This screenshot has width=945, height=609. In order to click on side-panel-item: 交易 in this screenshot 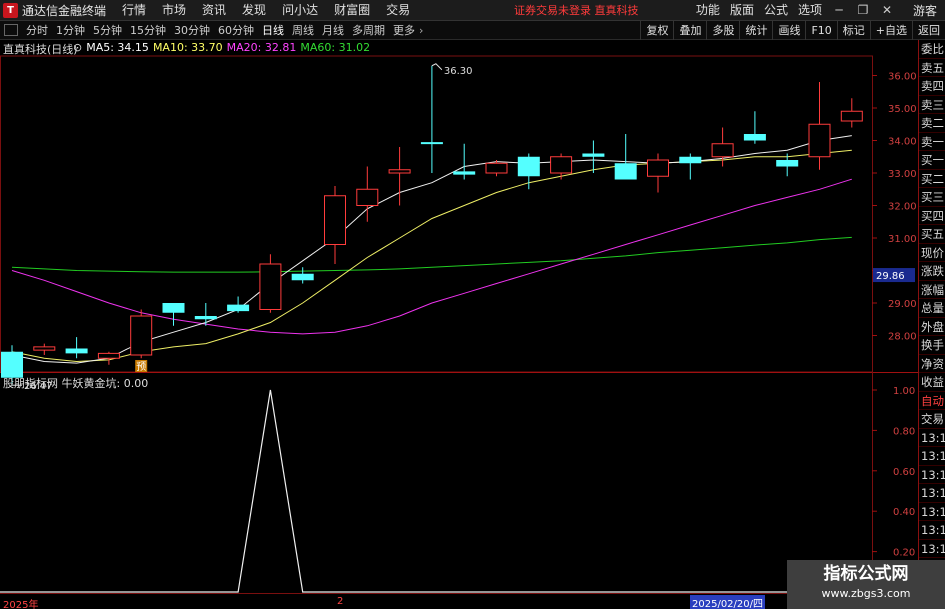, I will do `click(932, 419)`.